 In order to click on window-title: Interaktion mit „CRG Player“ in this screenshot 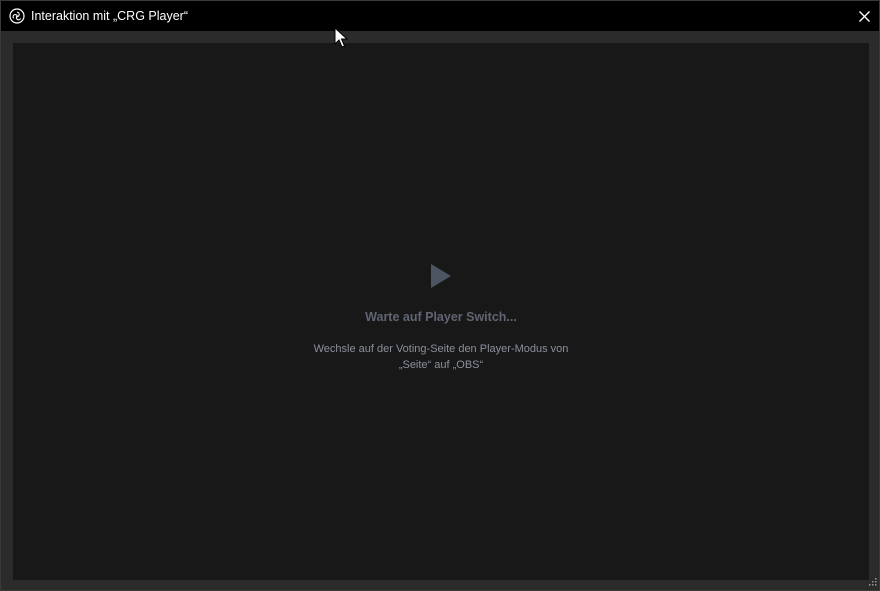, I will do `click(109, 16)`.